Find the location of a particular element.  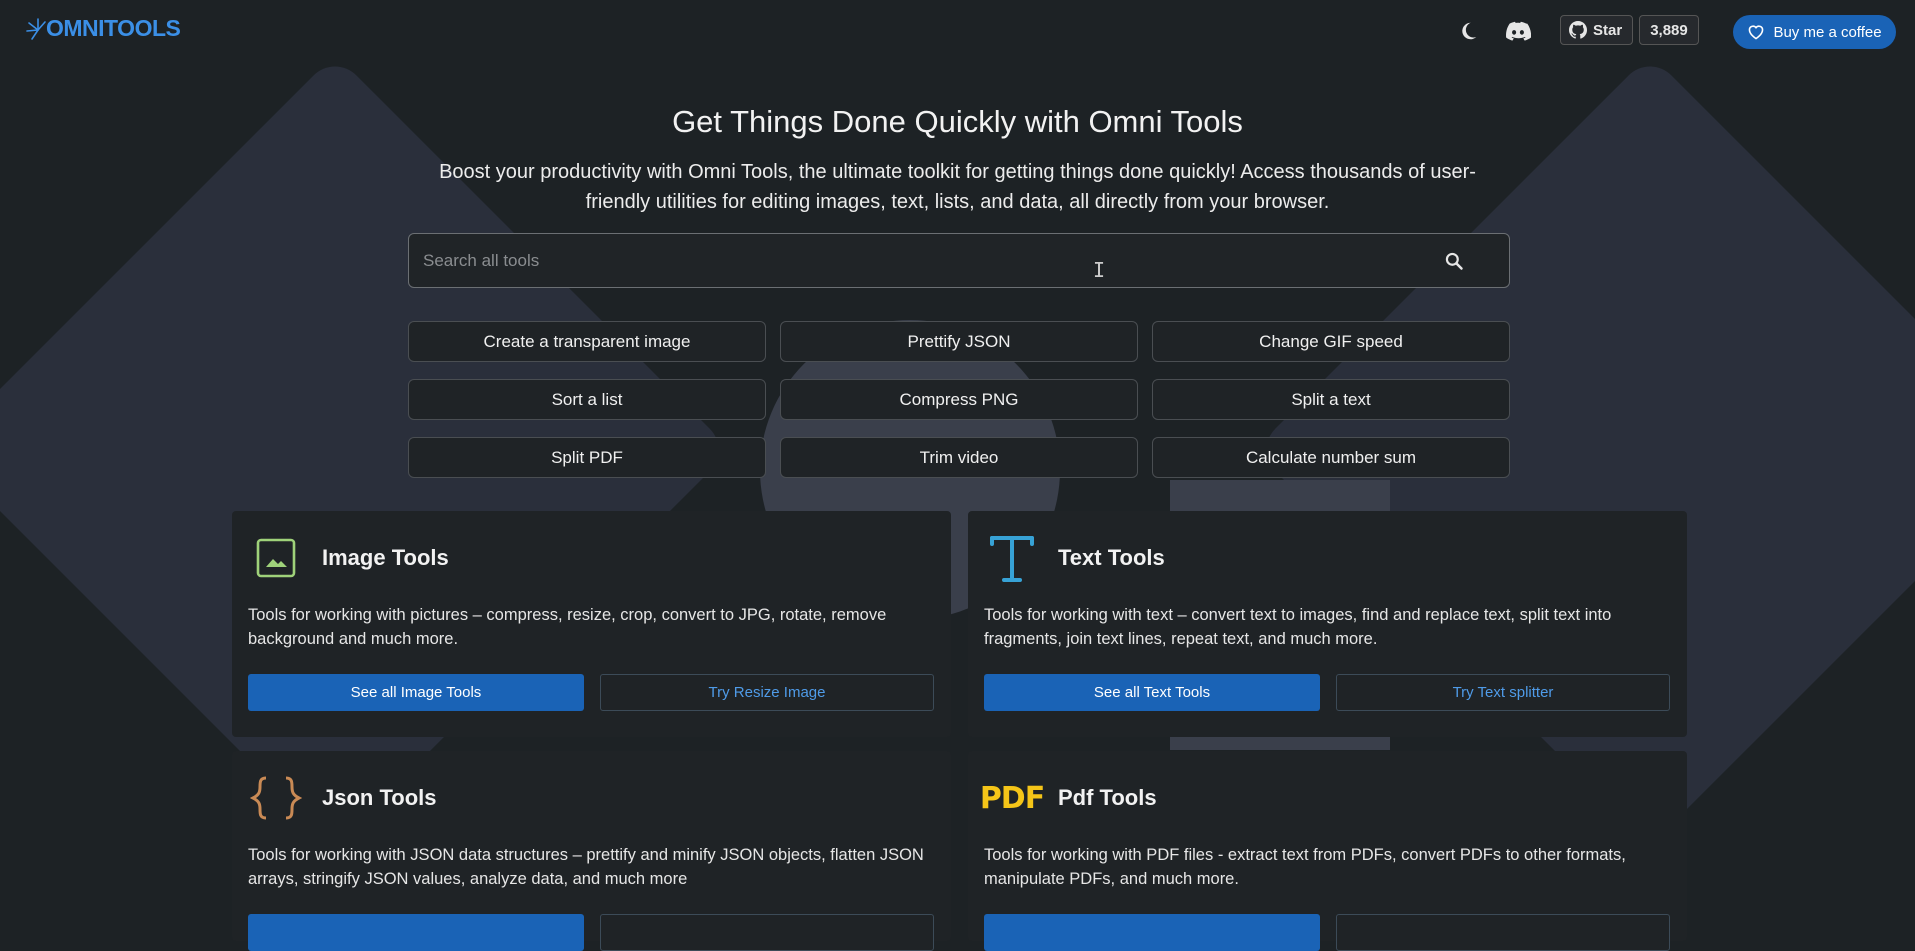

quick-tool-compress-png: Compress PNG is located at coordinates (959, 399).